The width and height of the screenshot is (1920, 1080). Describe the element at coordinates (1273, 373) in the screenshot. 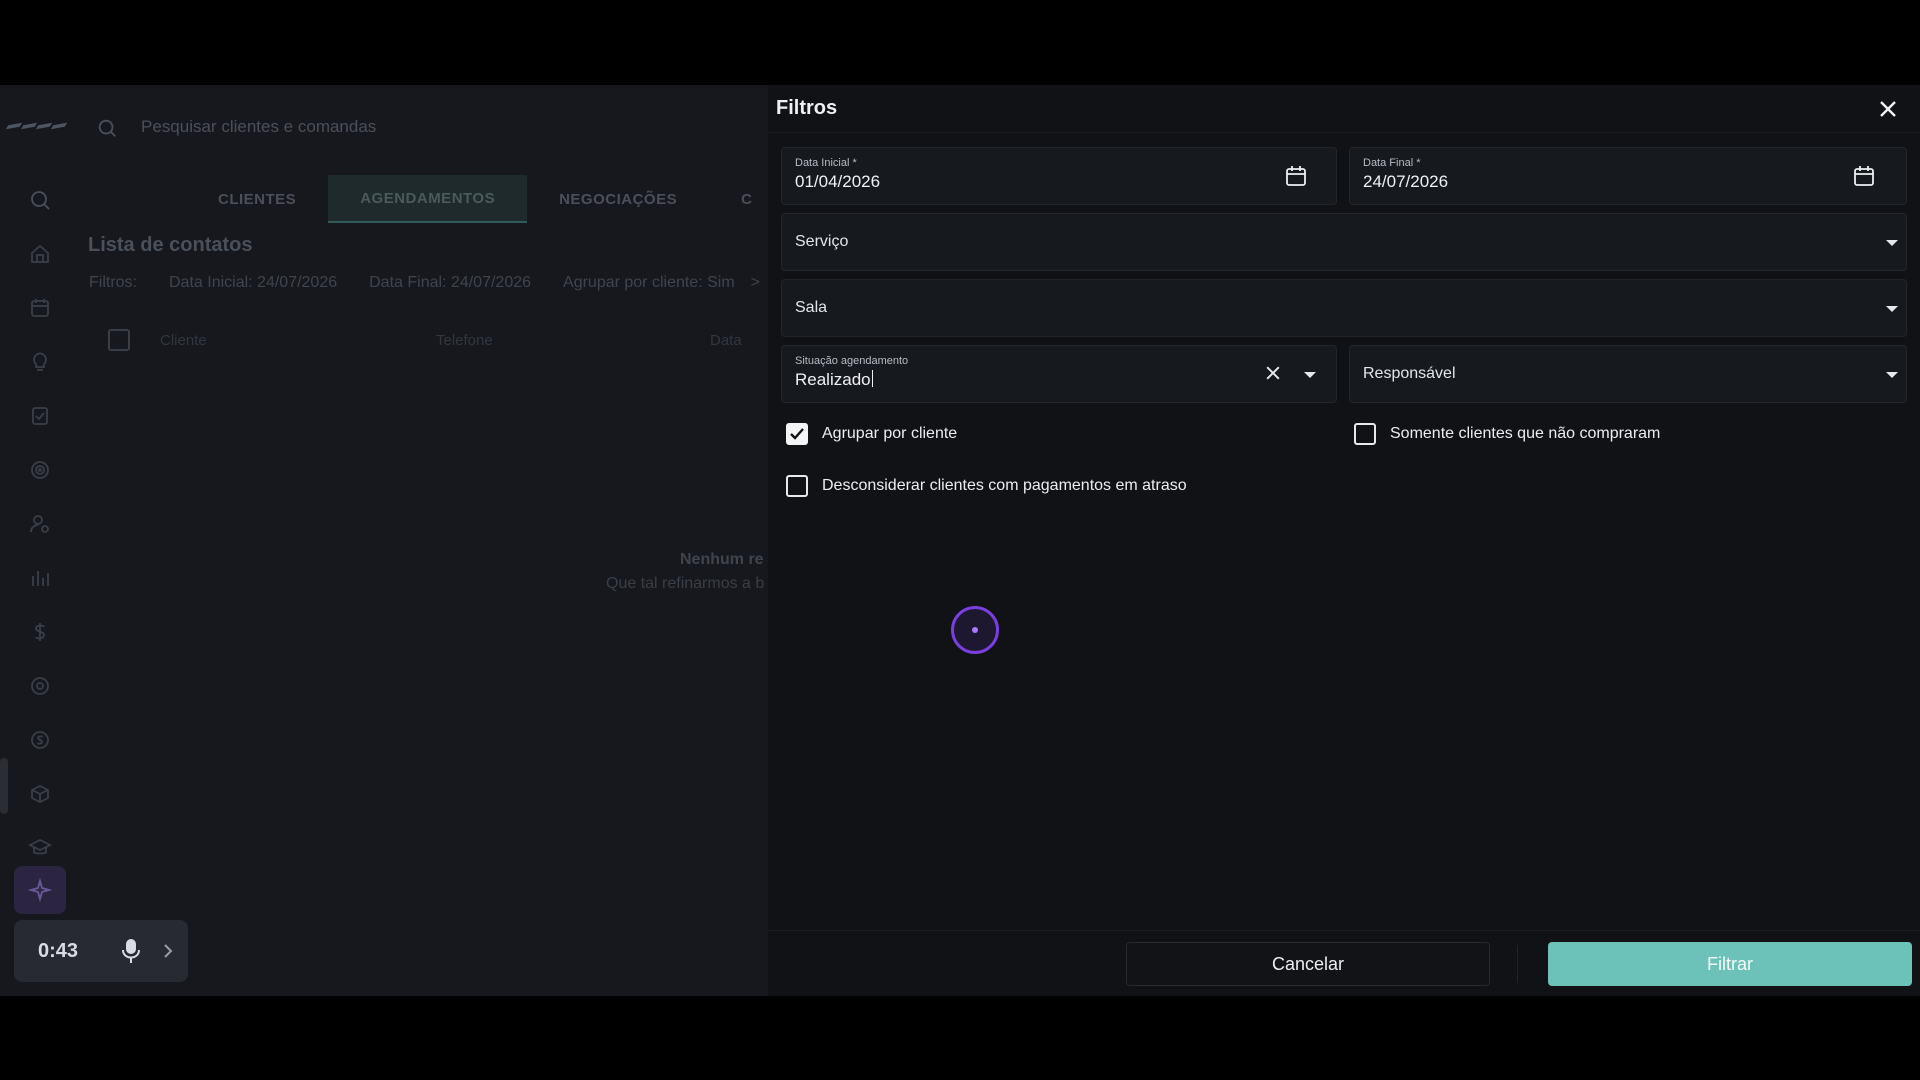

I see `clear-icon` at that location.